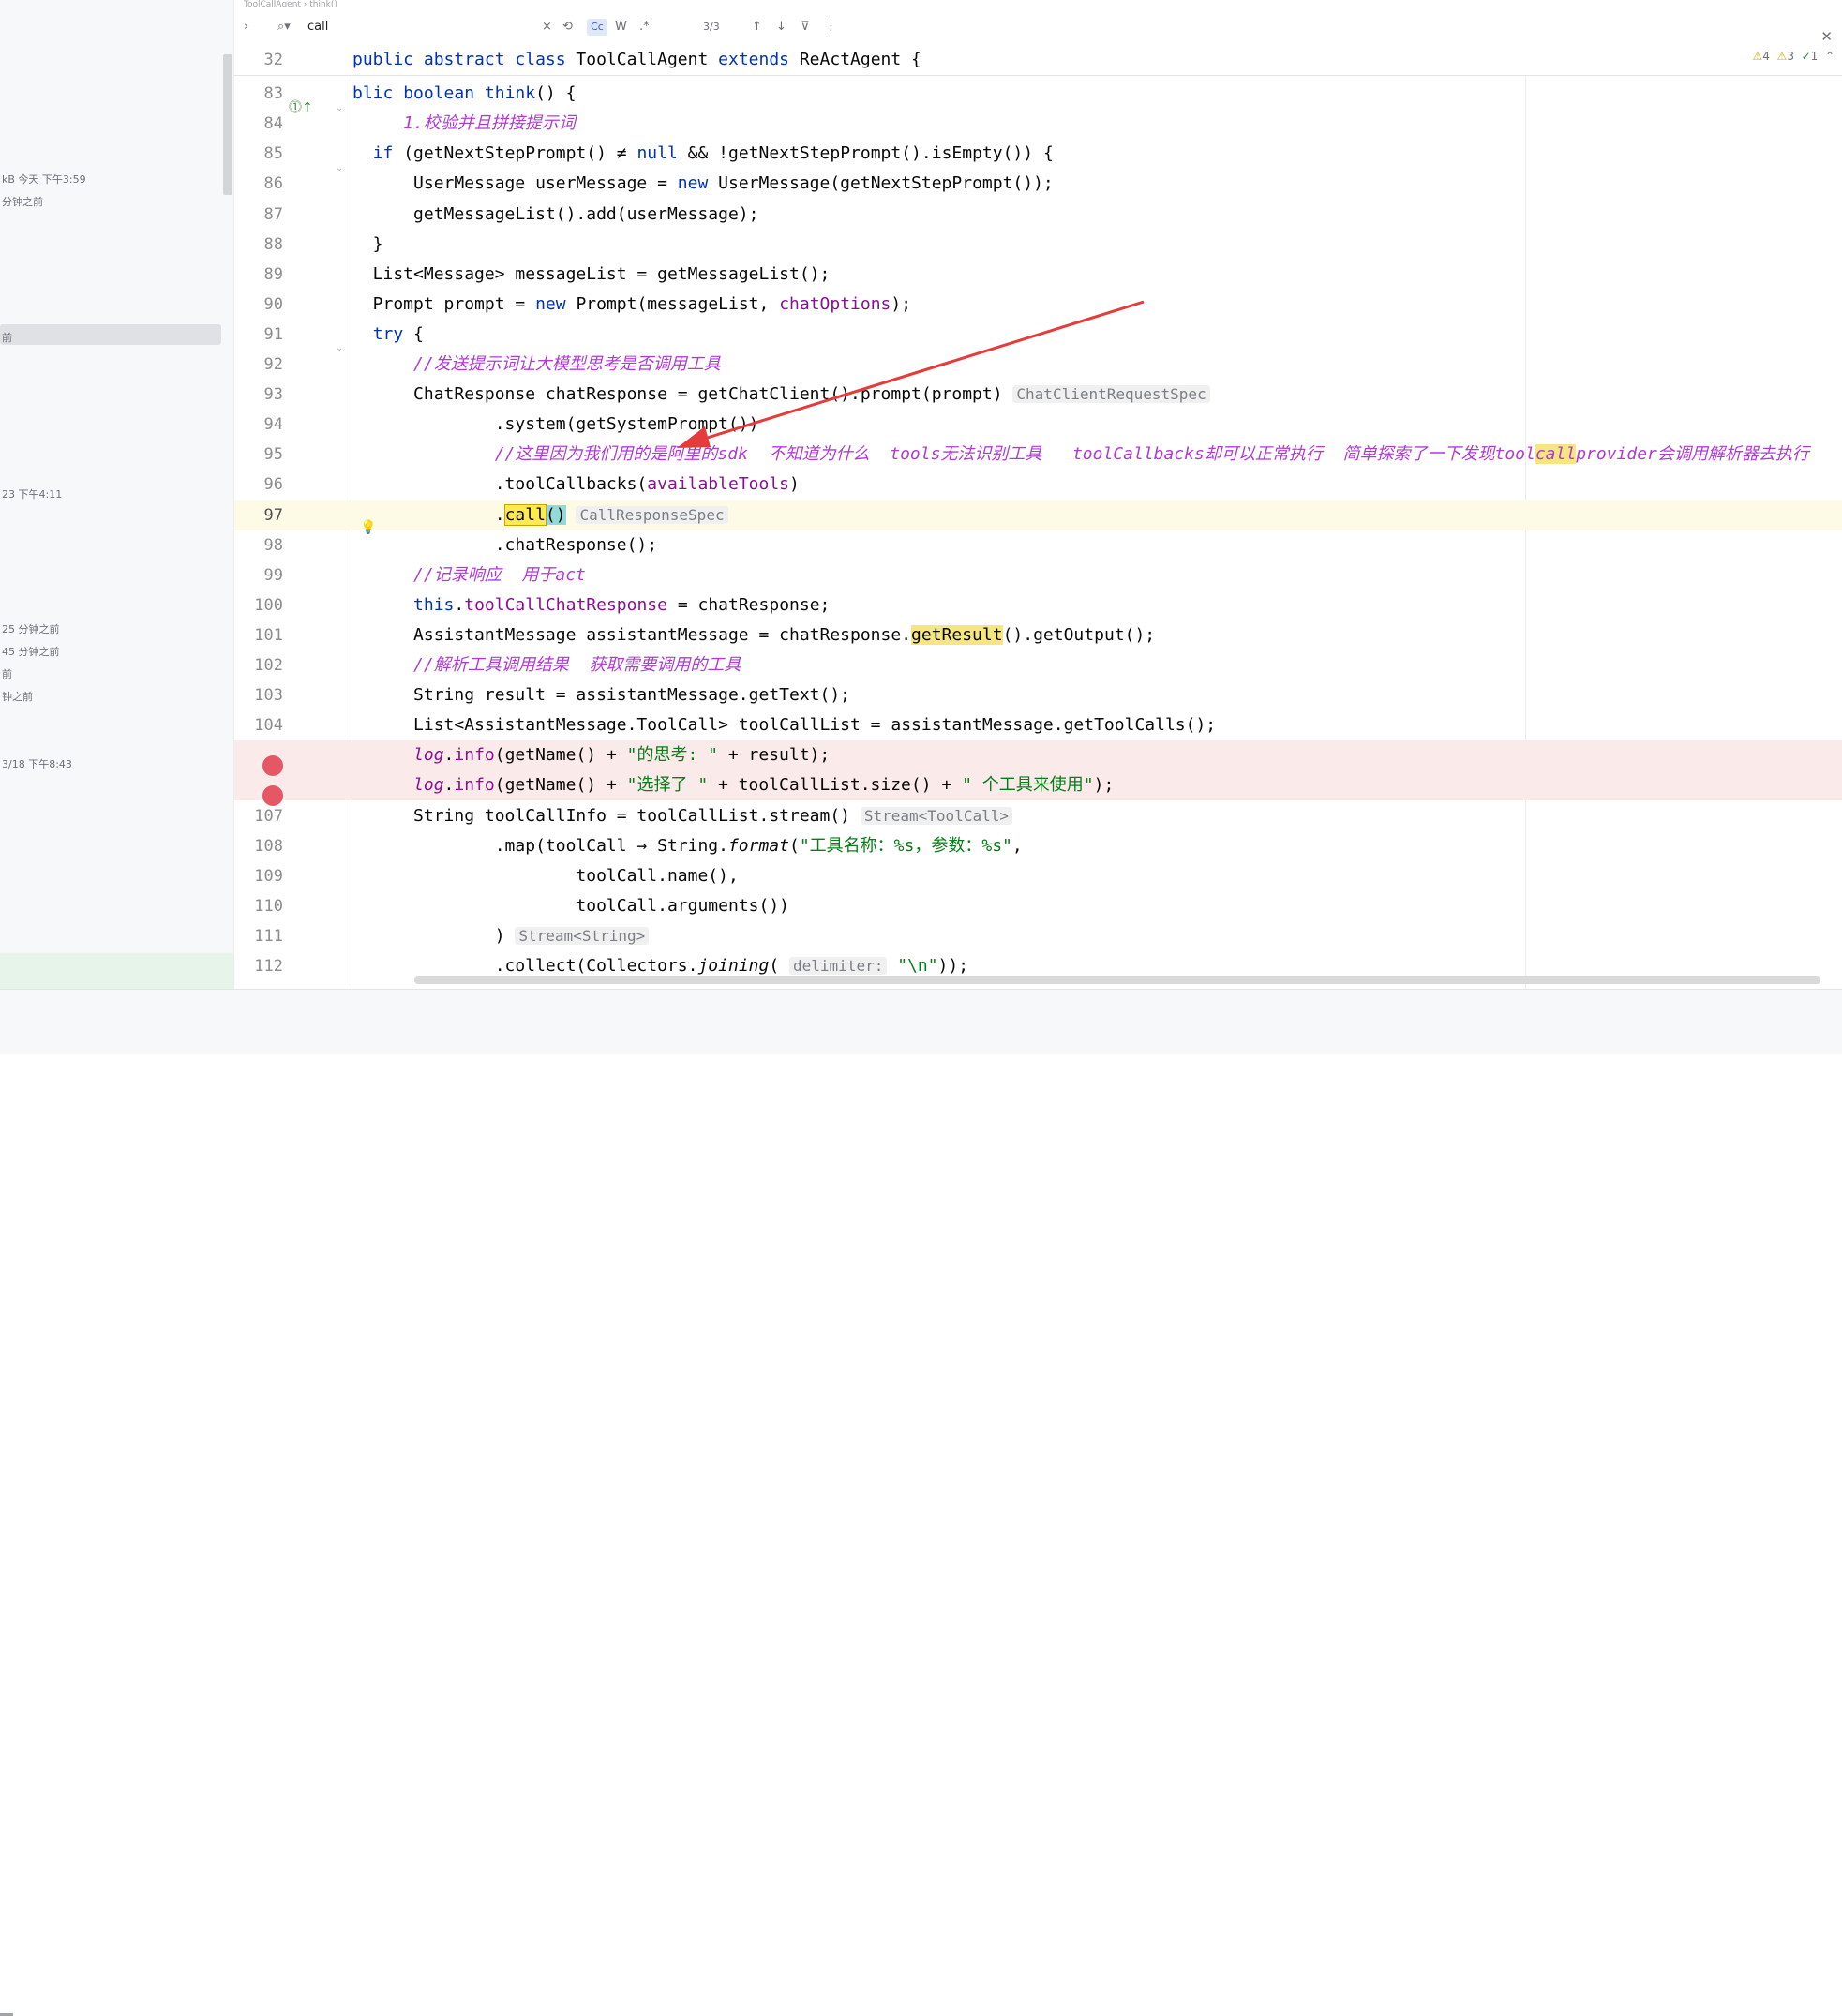 This screenshot has height=2016, width=1842. What do you see at coordinates (1117, 980) in the screenshot?
I see `horizontal-scrollbar` at bounding box center [1117, 980].